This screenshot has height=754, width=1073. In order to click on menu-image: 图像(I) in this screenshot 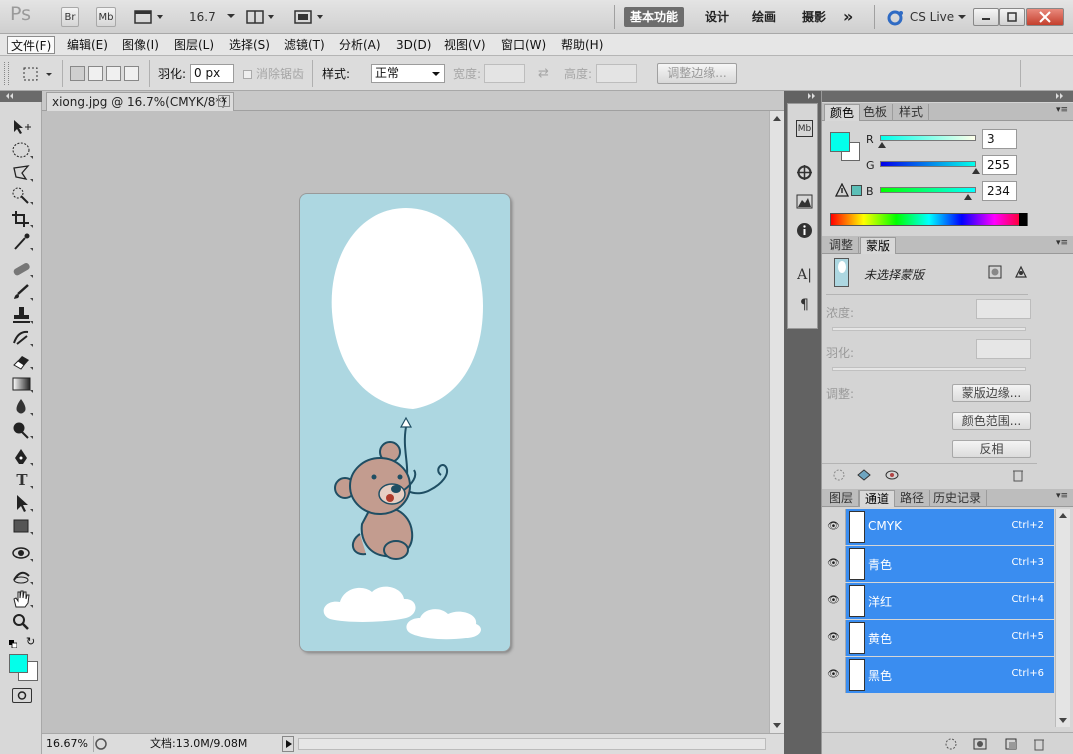, I will do `click(140, 45)`.